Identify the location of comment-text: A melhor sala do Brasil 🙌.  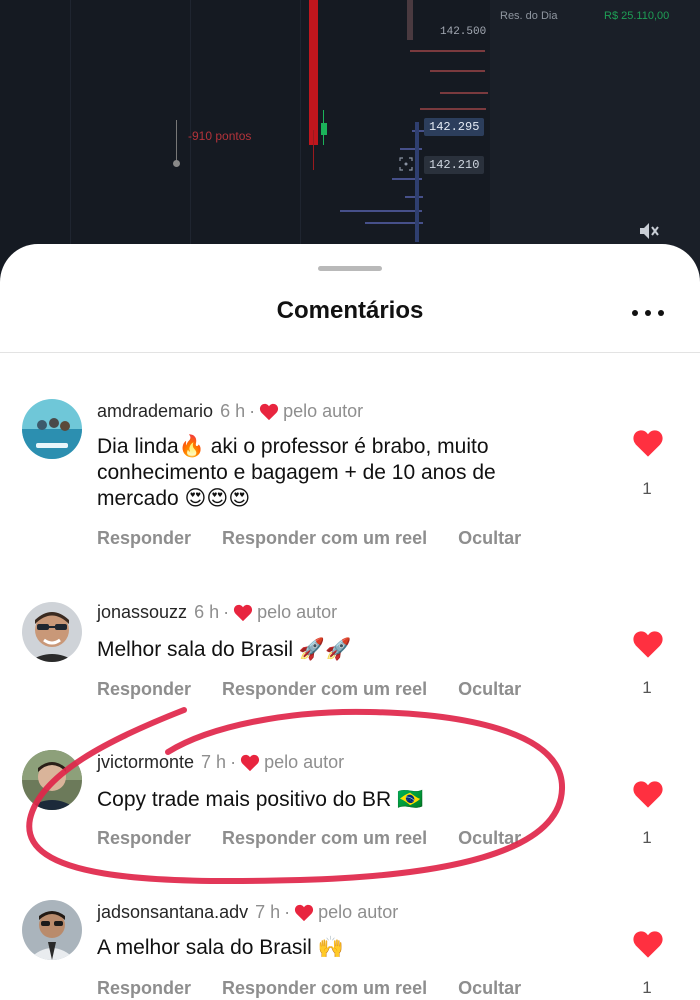
(220, 947).